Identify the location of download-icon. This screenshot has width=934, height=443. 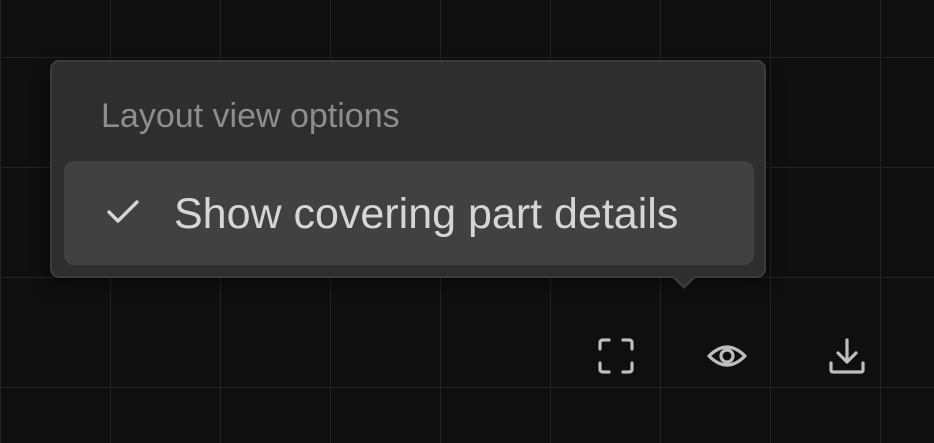
(847, 356).